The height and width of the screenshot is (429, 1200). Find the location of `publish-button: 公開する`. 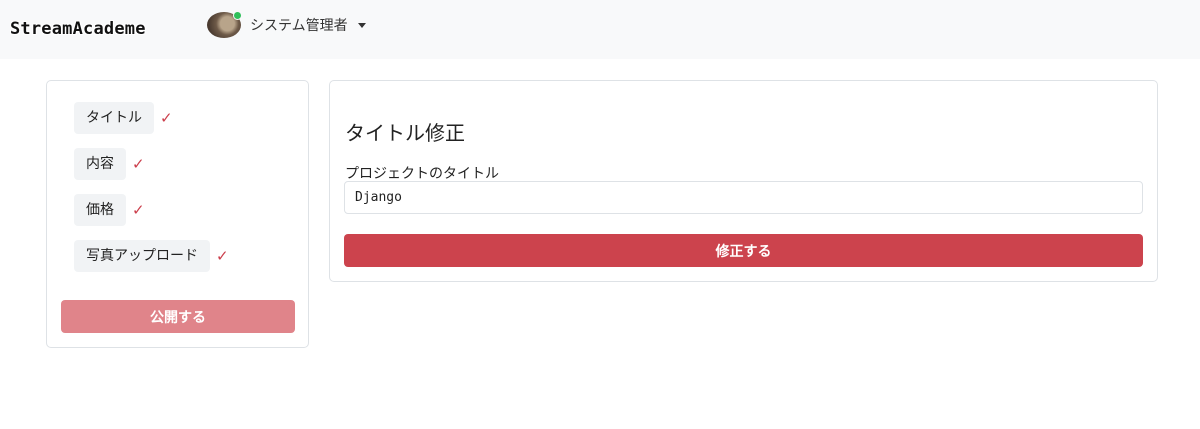

publish-button: 公開する is located at coordinates (178, 316).